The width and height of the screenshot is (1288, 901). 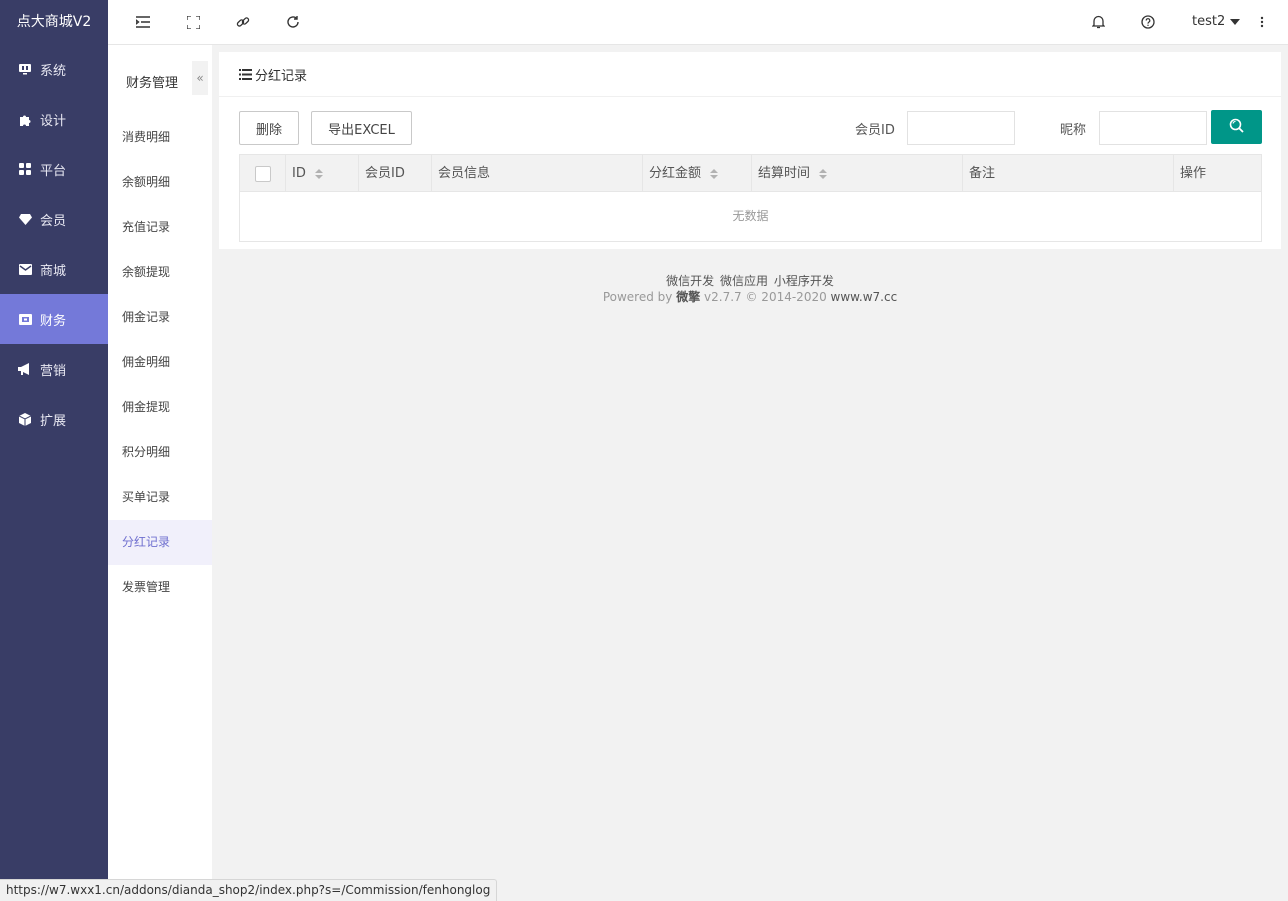 What do you see at coordinates (464, 173) in the screenshot?
I see `column-label: 会员信息` at bounding box center [464, 173].